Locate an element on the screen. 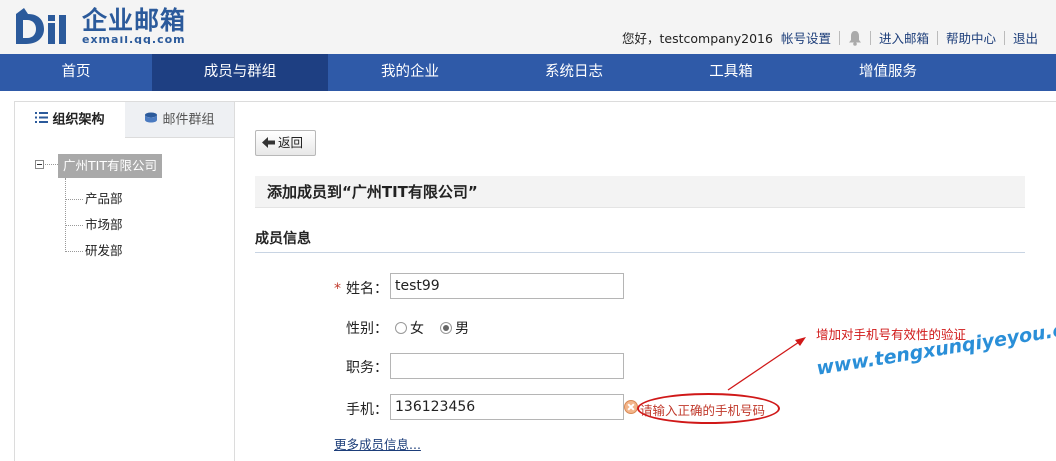  tree-node-rnd: 研发部 is located at coordinates (94, 251).